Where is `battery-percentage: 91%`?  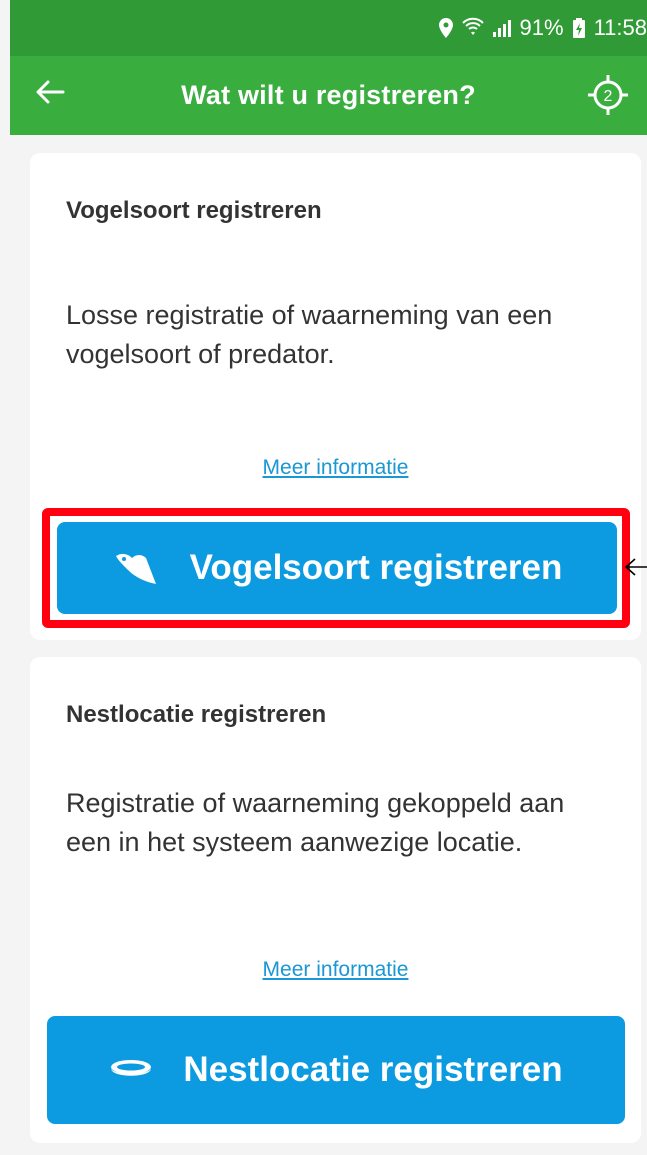 battery-percentage: 91% is located at coordinates (541, 27).